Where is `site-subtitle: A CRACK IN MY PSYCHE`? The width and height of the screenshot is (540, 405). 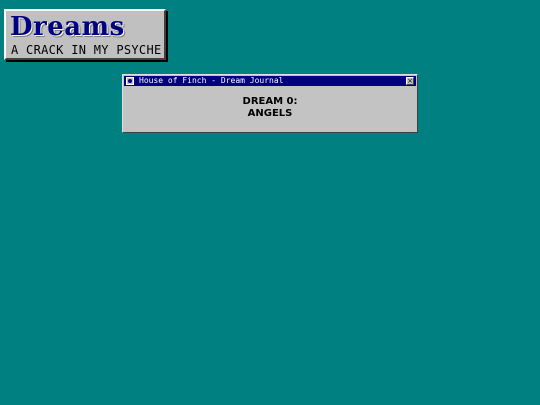 site-subtitle: A CRACK IN MY PSYCHE is located at coordinates (86, 50).